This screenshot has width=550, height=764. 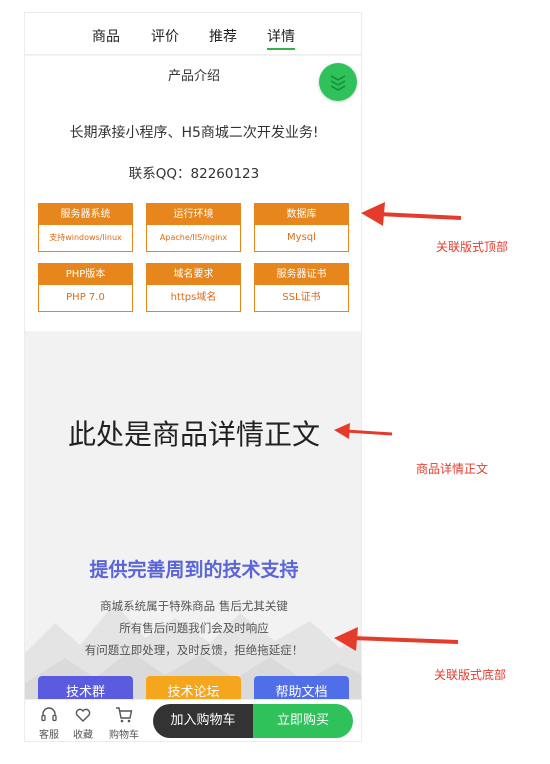 What do you see at coordinates (194, 133) in the screenshot?
I see `business-slogan: 长期承接小程序、H5商城二次开发业务!` at bounding box center [194, 133].